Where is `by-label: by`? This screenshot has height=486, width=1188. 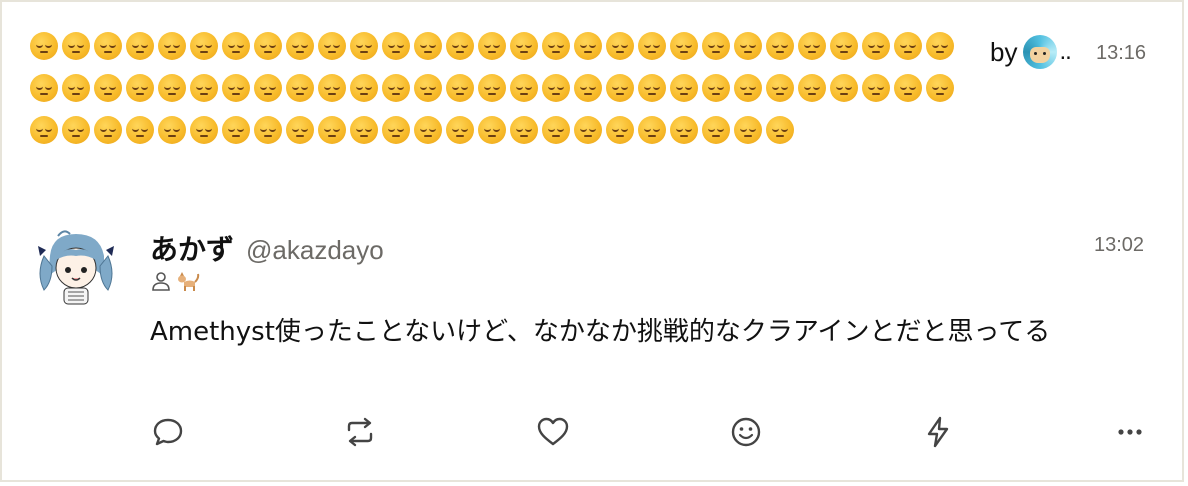
by-label: by is located at coordinates (1004, 51).